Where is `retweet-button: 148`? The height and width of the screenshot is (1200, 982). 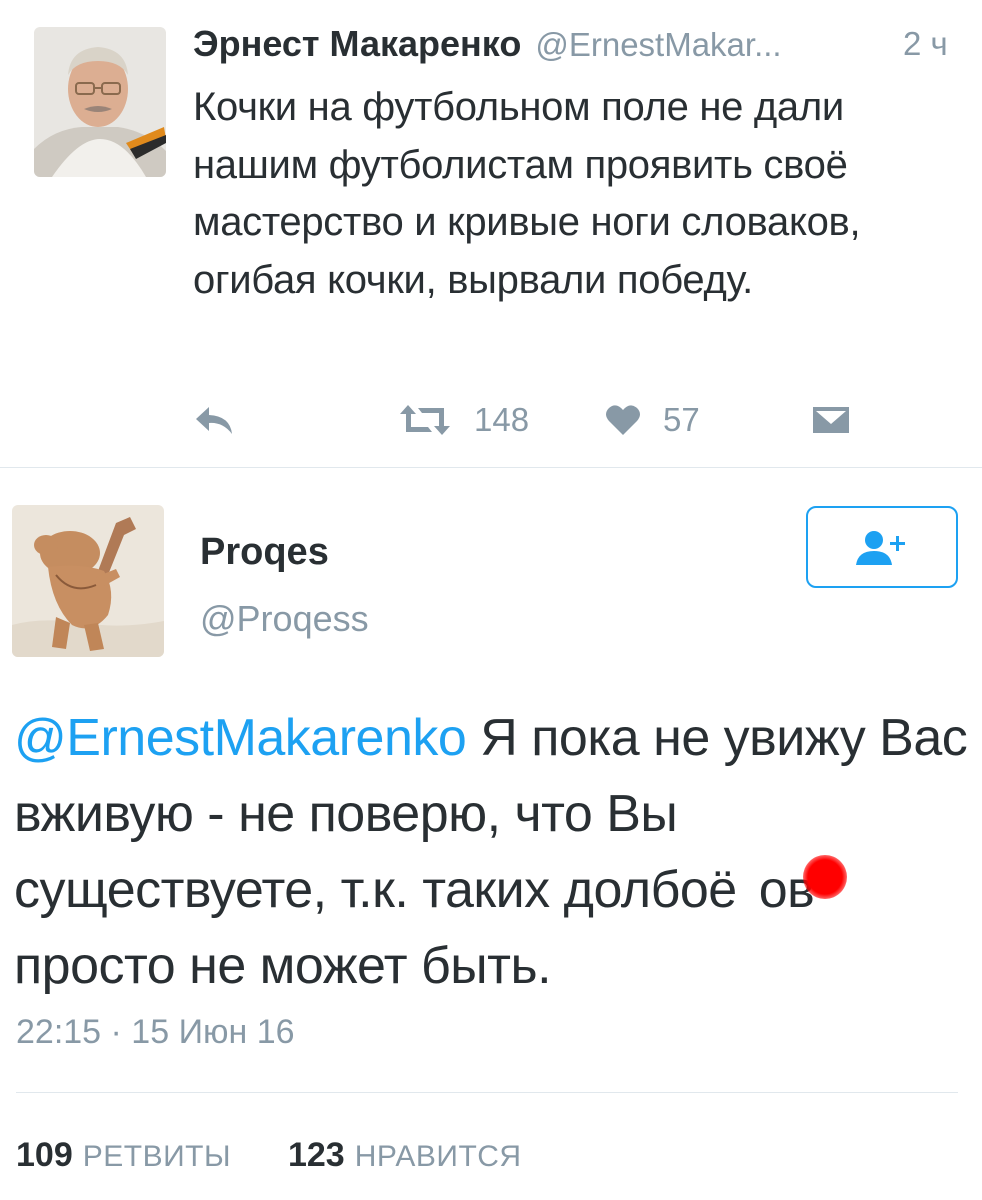
retweet-button: 148 is located at coordinates (463, 420).